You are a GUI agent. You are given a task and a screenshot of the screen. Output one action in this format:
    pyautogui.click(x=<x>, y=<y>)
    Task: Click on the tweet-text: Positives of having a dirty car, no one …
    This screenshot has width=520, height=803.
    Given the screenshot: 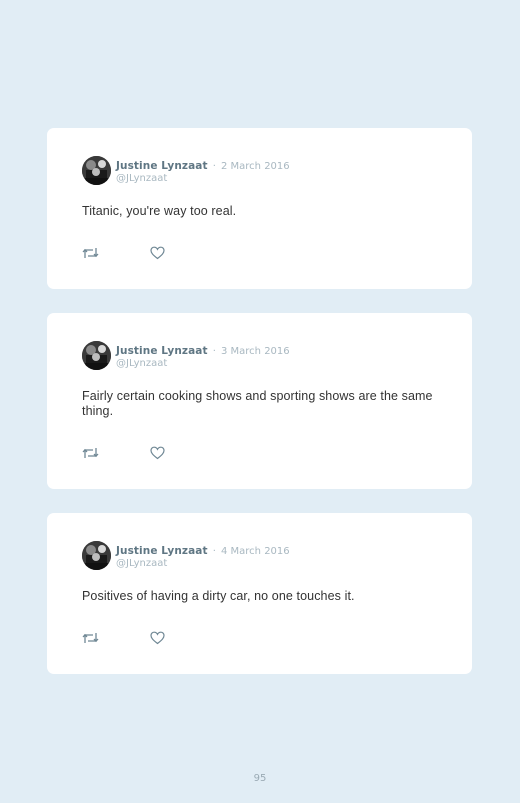 What is the action you would take?
    pyautogui.click(x=218, y=596)
    